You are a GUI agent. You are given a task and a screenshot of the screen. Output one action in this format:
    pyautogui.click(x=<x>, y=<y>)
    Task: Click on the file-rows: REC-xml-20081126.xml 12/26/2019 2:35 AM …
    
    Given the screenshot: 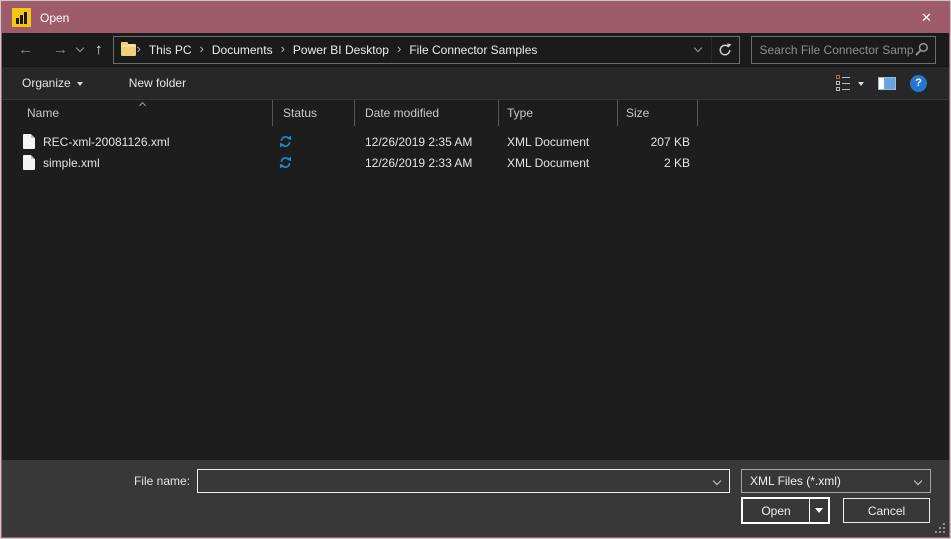 What is the action you would take?
    pyautogui.click(x=475, y=149)
    